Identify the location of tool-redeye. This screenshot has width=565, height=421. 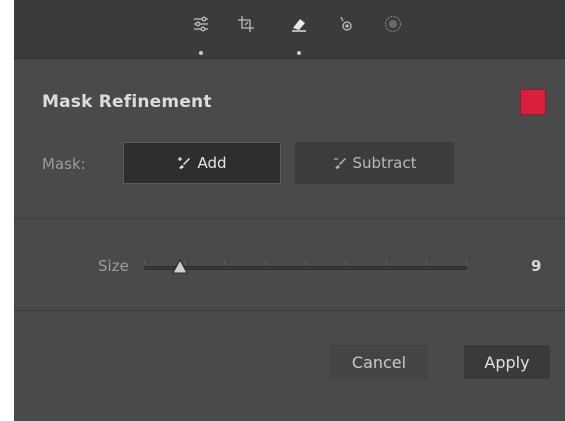
(346, 27).